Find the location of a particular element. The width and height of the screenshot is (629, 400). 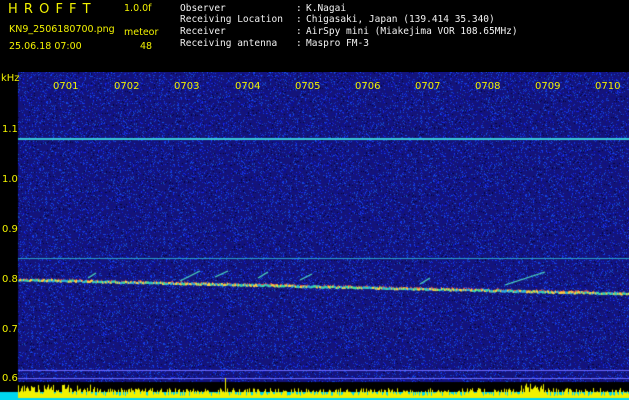

x-tick-label: 0705 is located at coordinates (308, 86).